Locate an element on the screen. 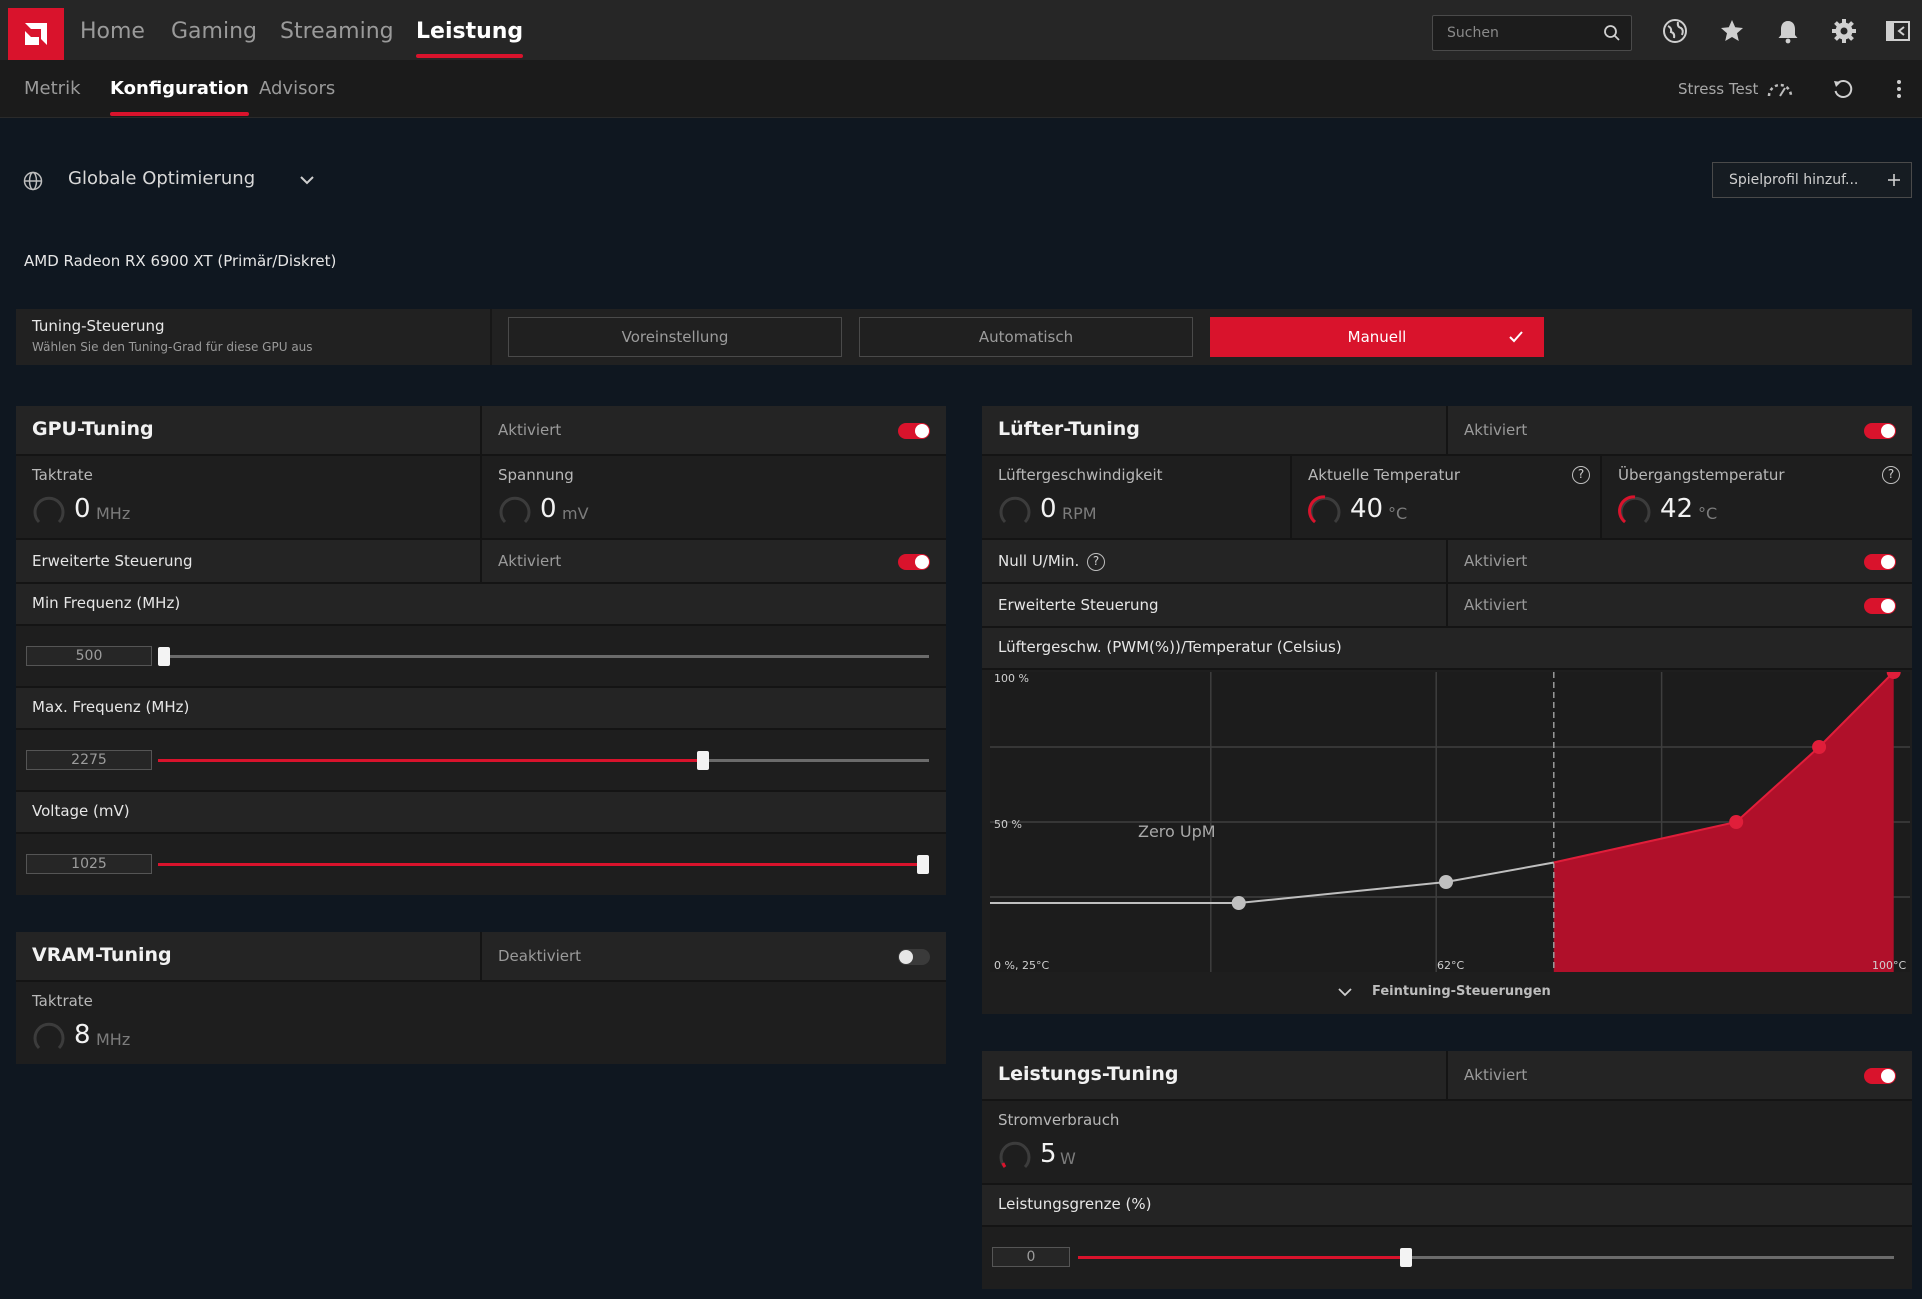  vram-clock-unit: MHz is located at coordinates (113, 1039).